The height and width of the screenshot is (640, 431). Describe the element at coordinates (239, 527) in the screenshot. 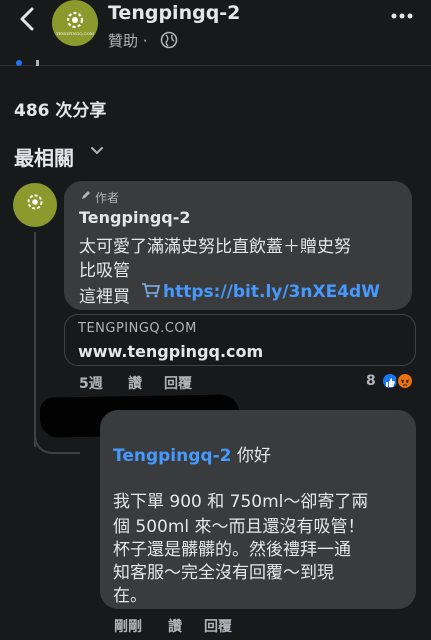

I see `reply-text-line: 個 500ml 來～而且還沒有吸管！` at that location.